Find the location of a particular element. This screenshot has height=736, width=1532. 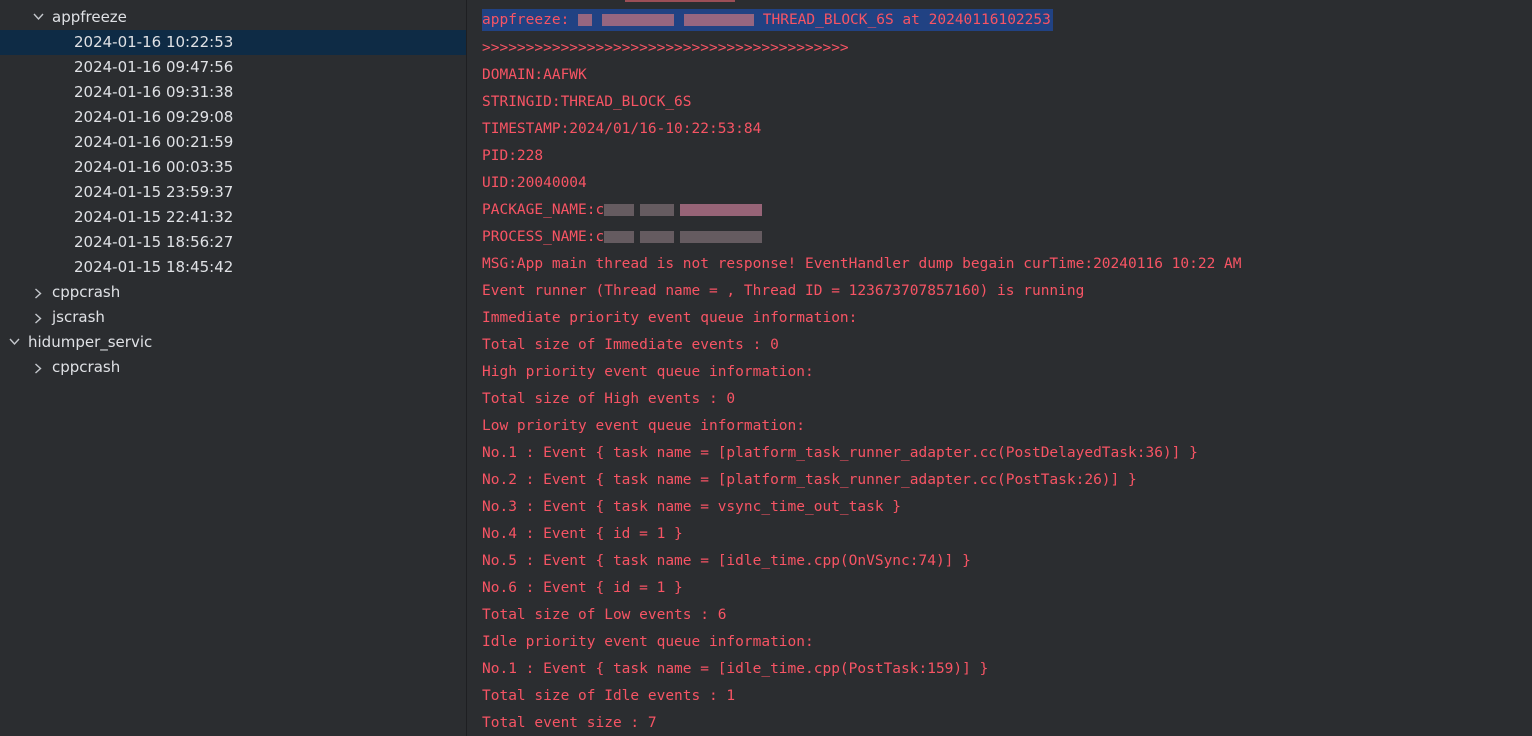

log-entry-label: 2024-01-16 00:03:35 is located at coordinates (154, 167).